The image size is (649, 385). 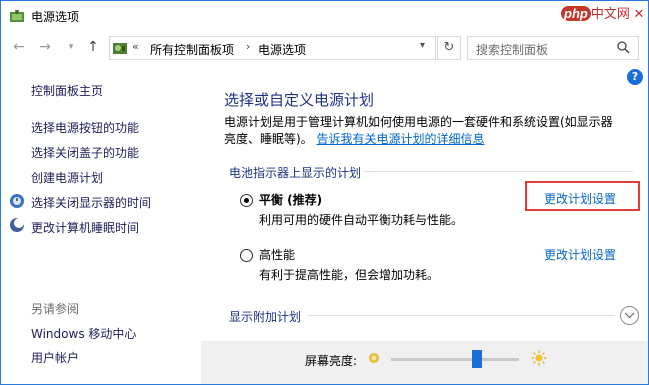 What do you see at coordinates (85, 227) in the screenshot?
I see `change-sleep-time-link: 更改计算机睡眠时间` at bounding box center [85, 227].